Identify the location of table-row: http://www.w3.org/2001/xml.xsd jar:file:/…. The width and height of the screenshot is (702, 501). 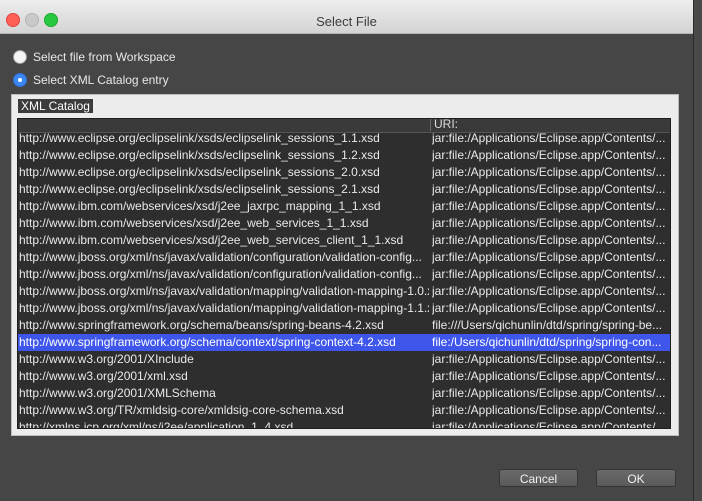
(344, 376).